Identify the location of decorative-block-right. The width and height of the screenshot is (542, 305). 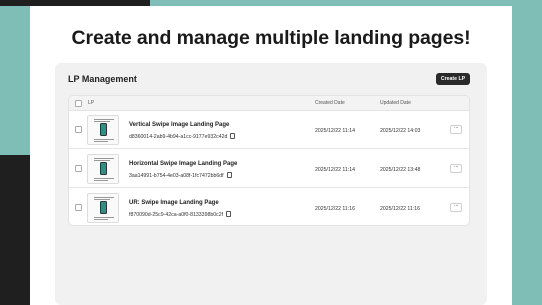
(527, 230).